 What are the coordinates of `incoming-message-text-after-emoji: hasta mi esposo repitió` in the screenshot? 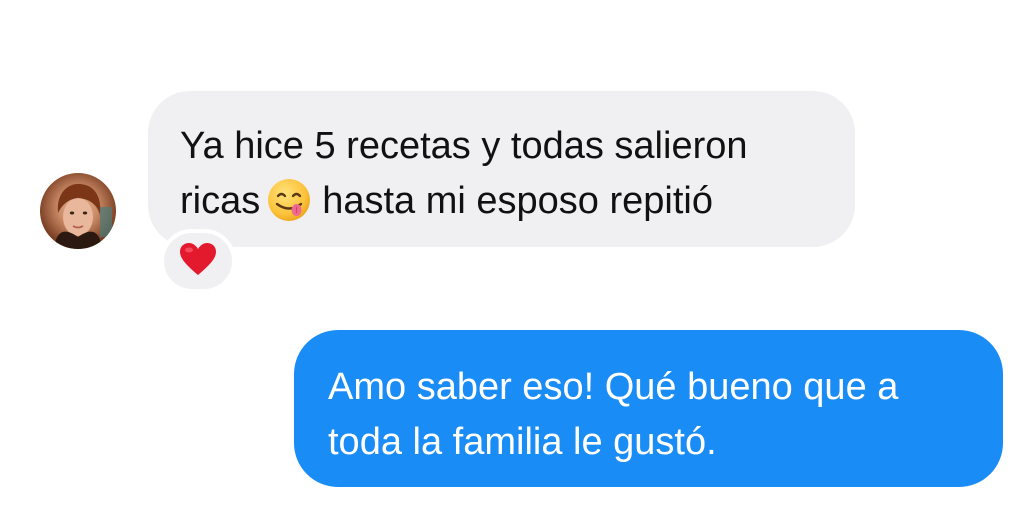 It's located at (517, 201).